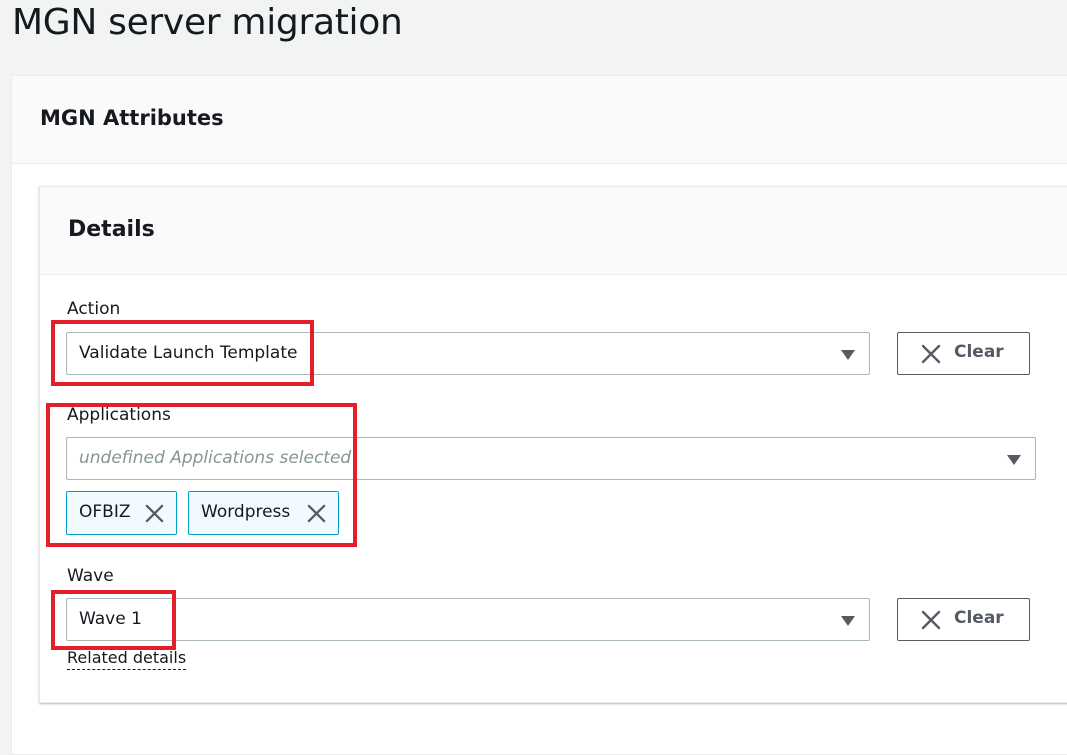 This screenshot has height=755, width=1067. What do you see at coordinates (553, 231) in the screenshot?
I see `details-header: Details` at bounding box center [553, 231].